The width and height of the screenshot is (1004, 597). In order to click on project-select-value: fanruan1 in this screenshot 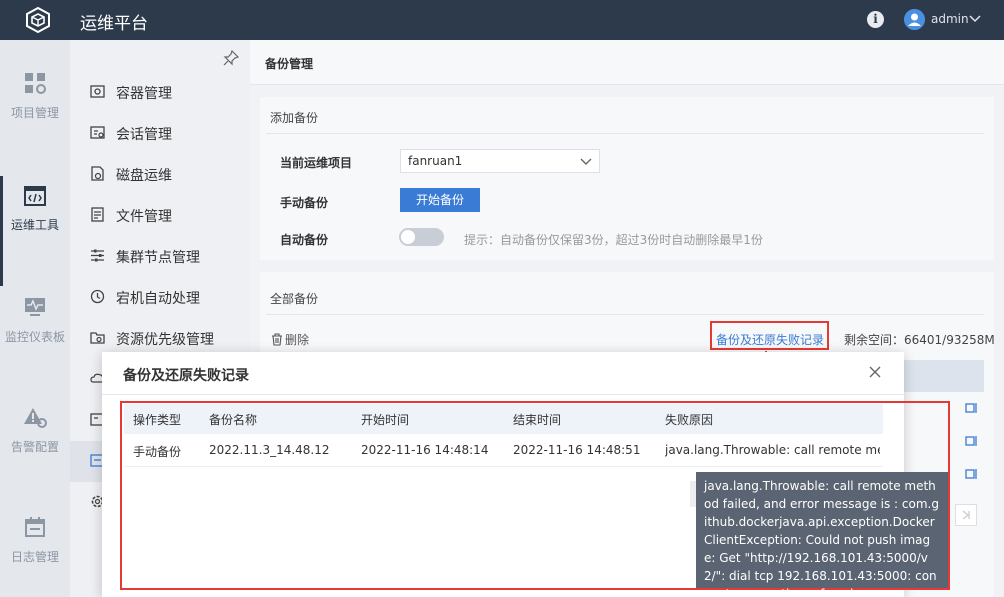, I will do `click(435, 161)`.